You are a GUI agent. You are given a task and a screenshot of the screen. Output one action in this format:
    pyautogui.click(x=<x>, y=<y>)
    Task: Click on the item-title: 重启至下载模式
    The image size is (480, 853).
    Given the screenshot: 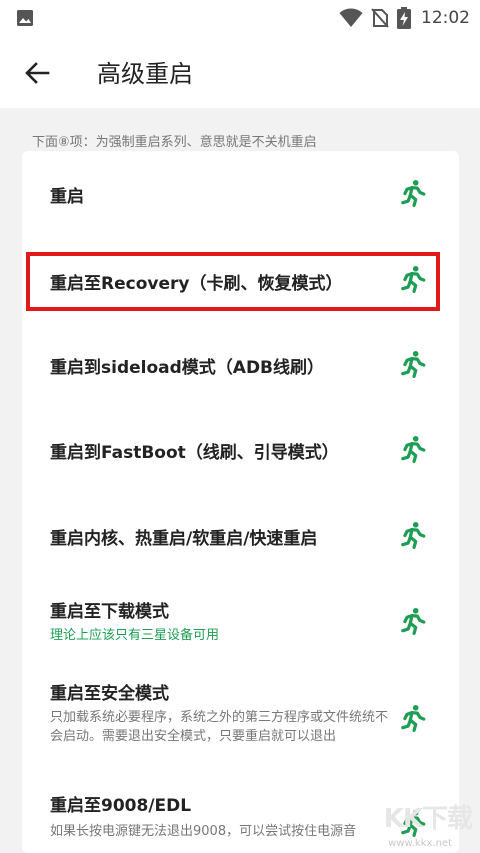 What is the action you would take?
    pyautogui.click(x=109, y=612)
    